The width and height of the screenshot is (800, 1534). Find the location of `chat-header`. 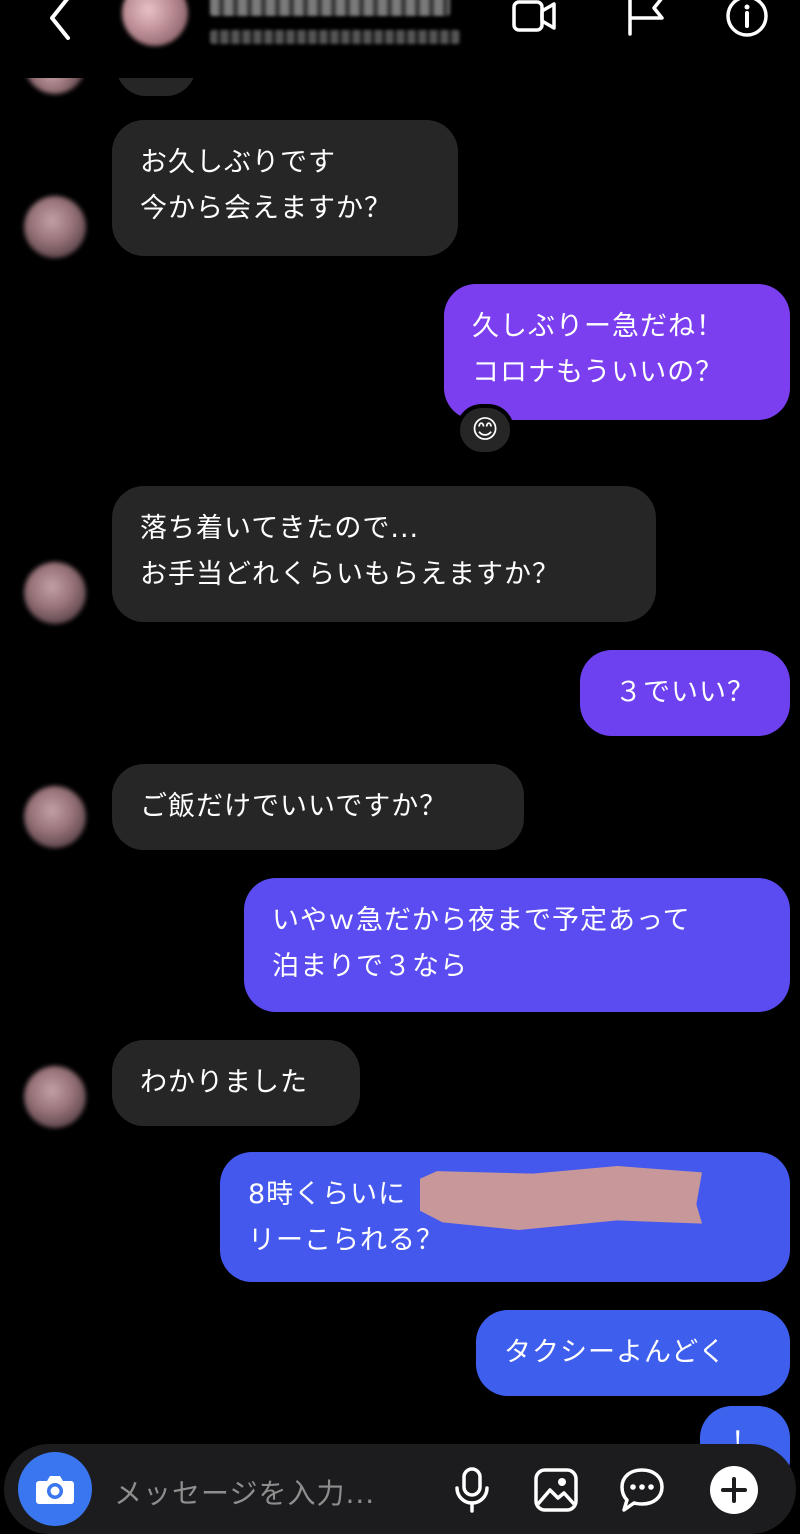

chat-header is located at coordinates (400, 39).